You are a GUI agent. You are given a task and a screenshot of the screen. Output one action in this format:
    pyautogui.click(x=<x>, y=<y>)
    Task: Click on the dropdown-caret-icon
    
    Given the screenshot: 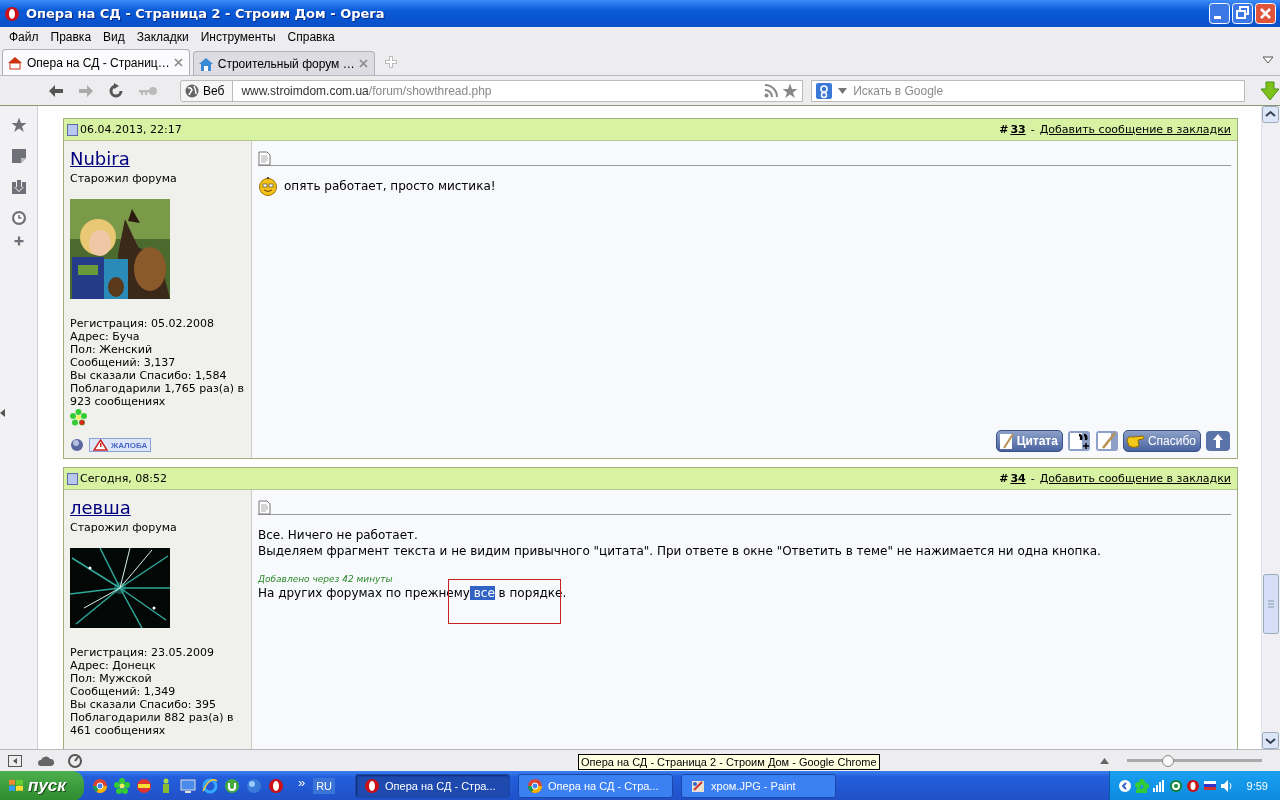 What is the action you would take?
    pyautogui.click(x=843, y=90)
    